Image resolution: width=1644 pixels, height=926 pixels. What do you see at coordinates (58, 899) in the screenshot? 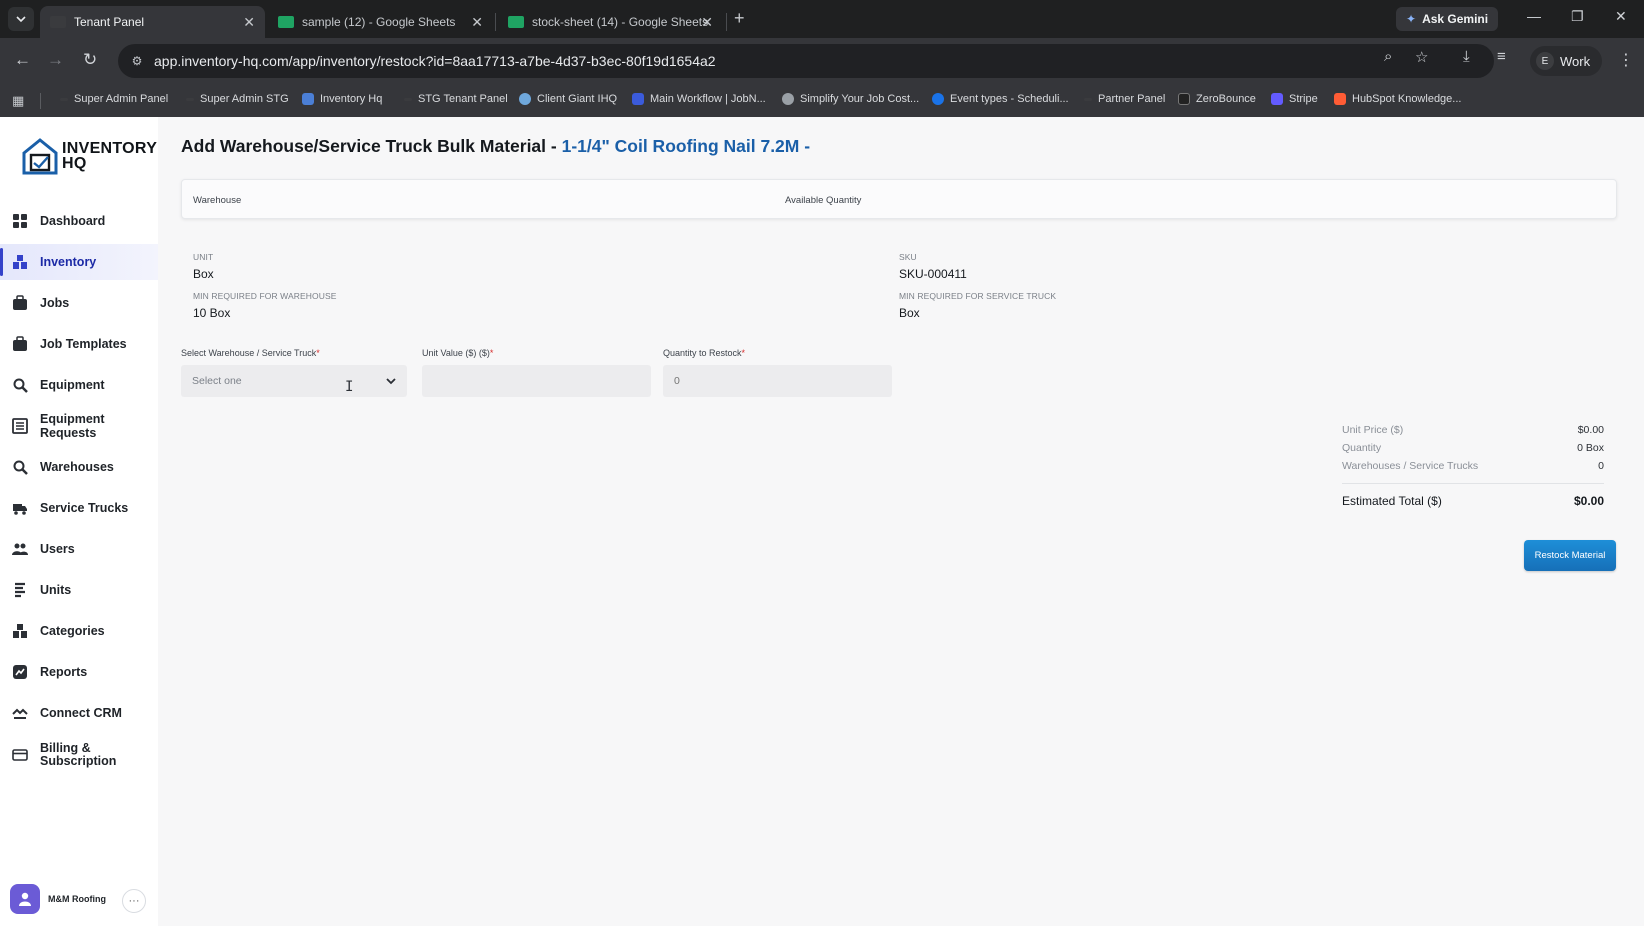
I see `account-switcher: M&M Roofing` at bounding box center [58, 899].